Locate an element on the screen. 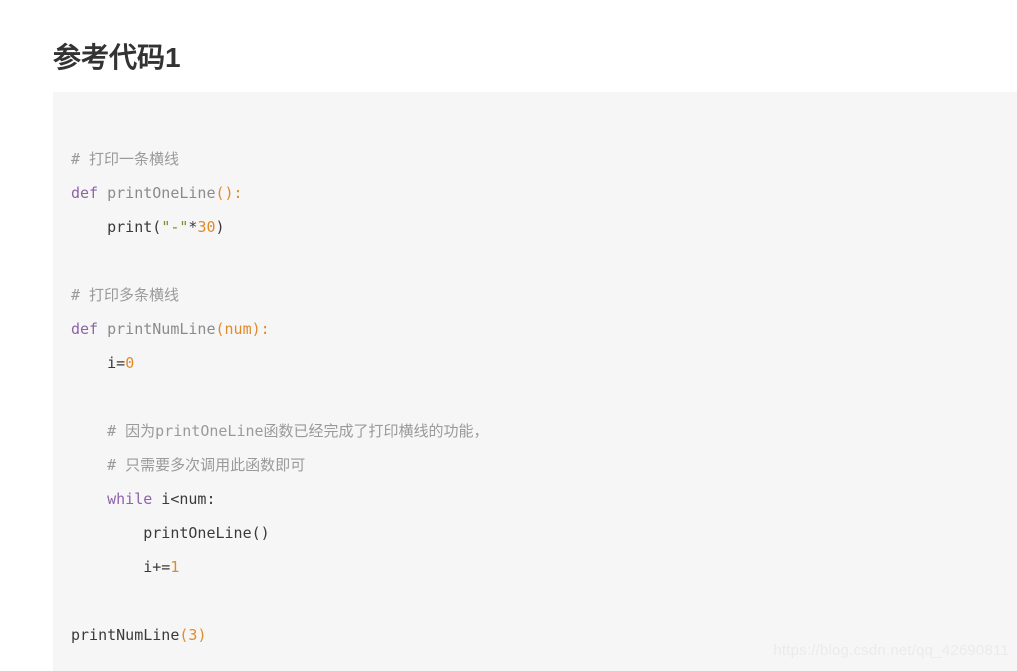 Image resolution: width=1017 pixels, height=671 pixels. code-token-comment: # 打印一条横线 is located at coordinates (125, 159).